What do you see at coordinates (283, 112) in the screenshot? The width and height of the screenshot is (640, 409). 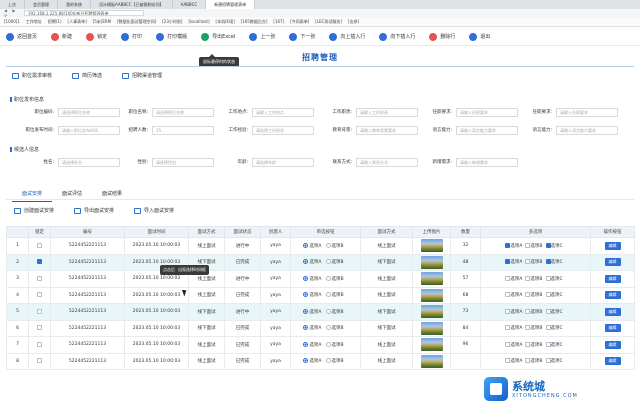 I see `form-input: 请输入工作地点` at bounding box center [283, 112].